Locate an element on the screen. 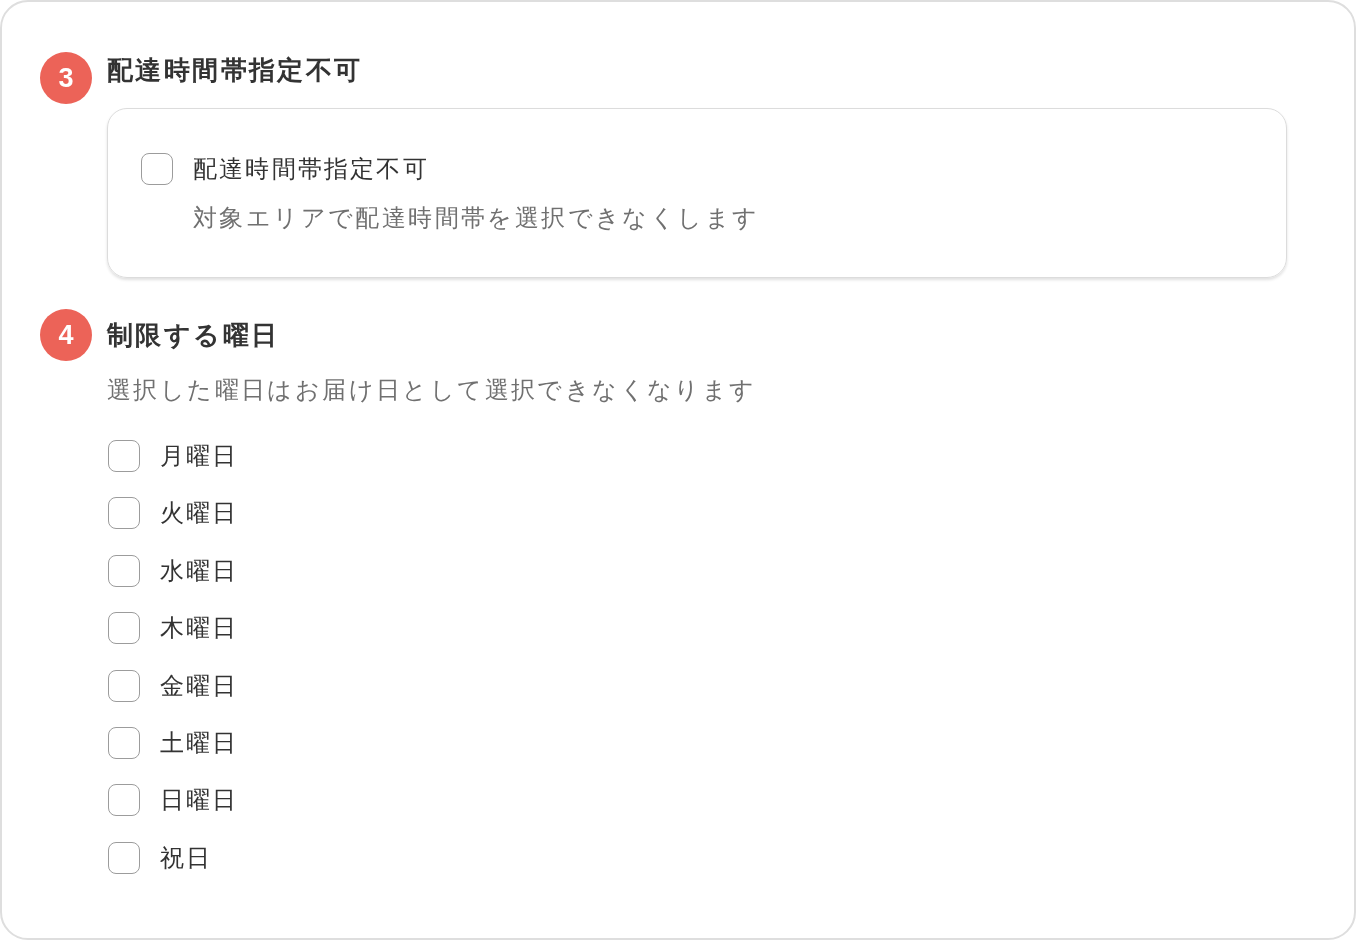 Image resolution: width=1356 pixels, height=940 pixels. option-description: 対象エリアで配達時間帯を選択できなくします is located at coordinates (477, 218).